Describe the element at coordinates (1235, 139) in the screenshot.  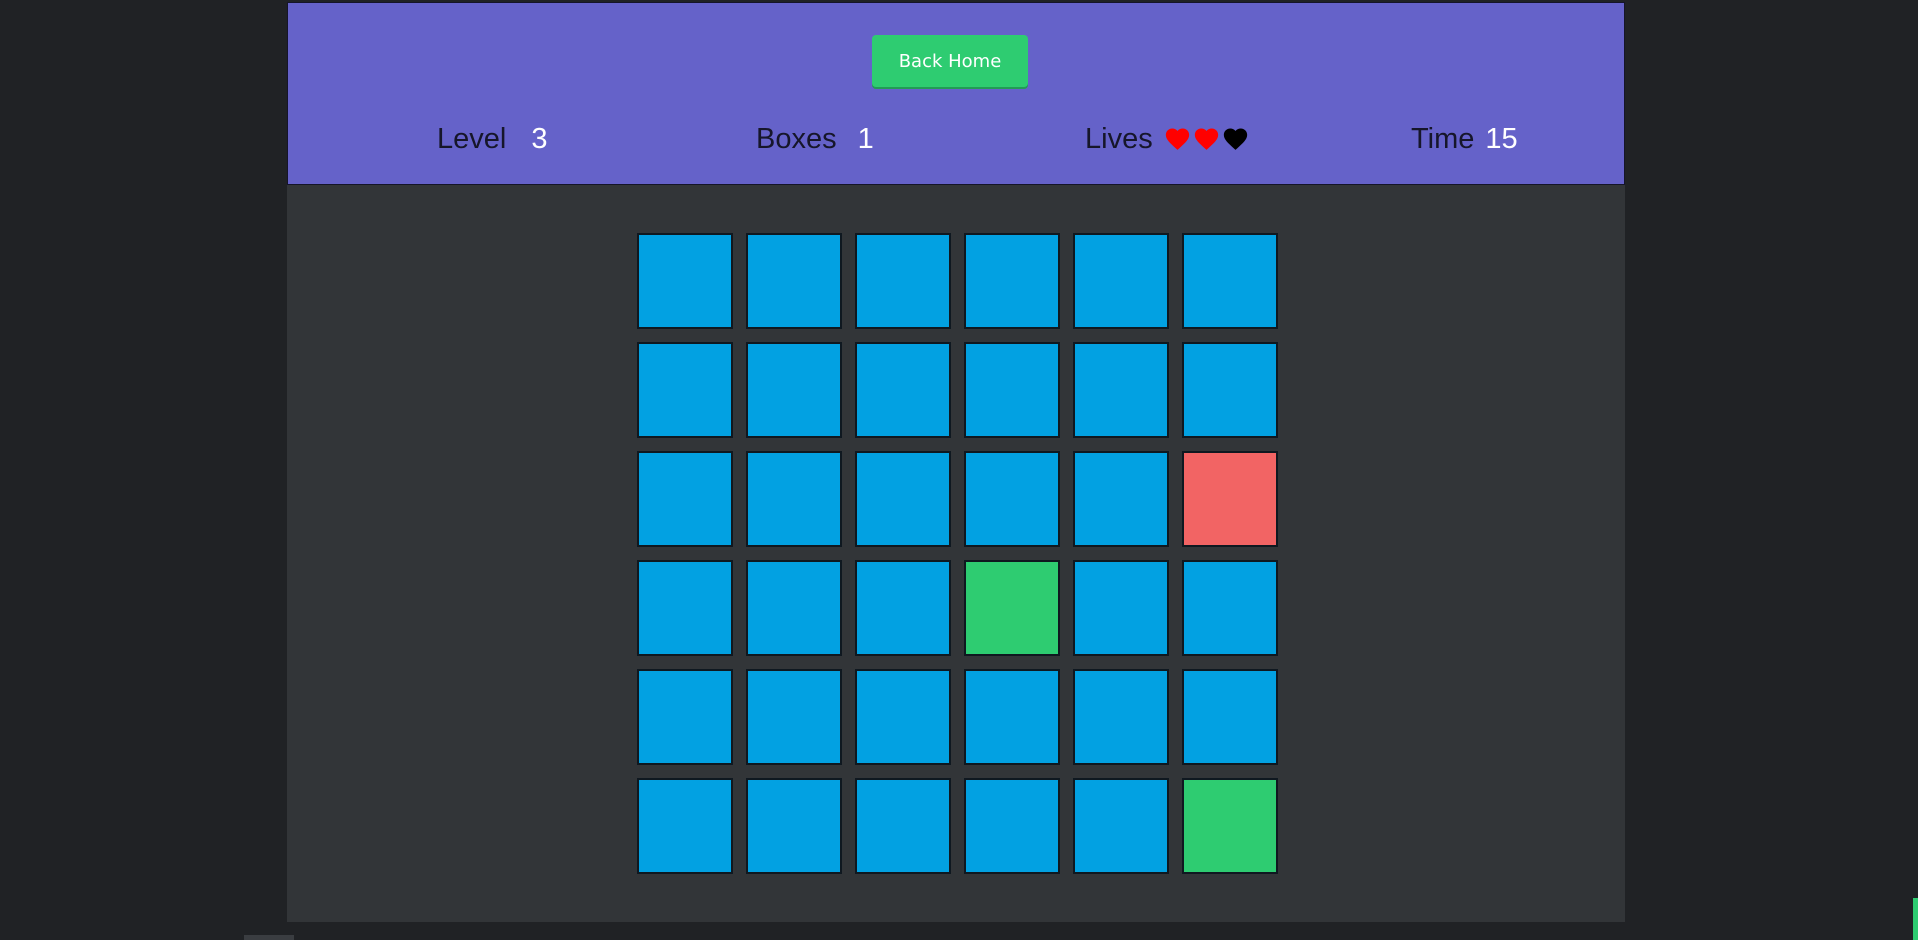
I see `heart-empty-icon` at that location.